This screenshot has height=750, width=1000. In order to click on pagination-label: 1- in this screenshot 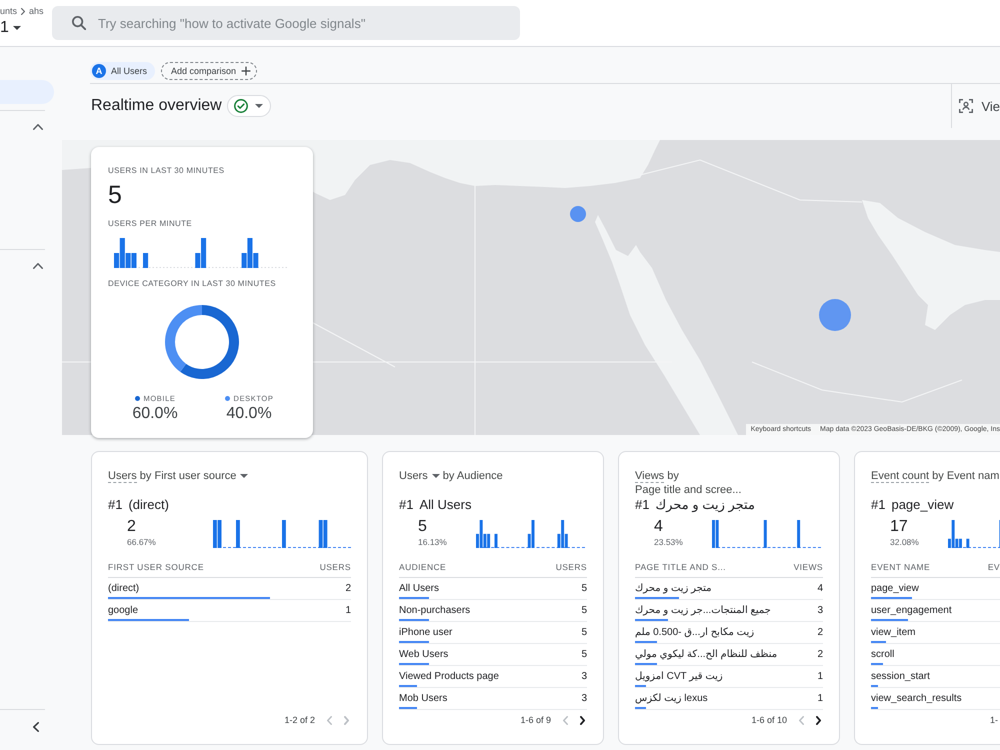, I will do `click(994, 720)`.